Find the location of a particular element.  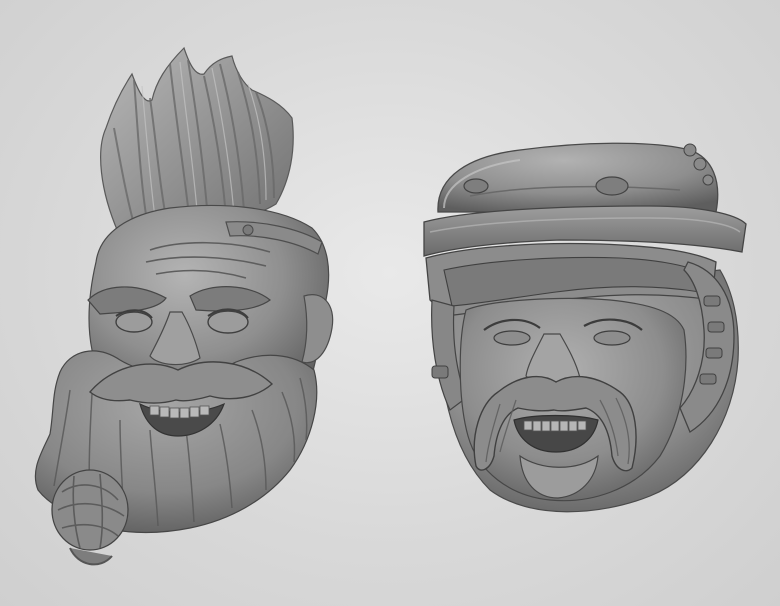

ear-right is located at coordinates (317, 329).